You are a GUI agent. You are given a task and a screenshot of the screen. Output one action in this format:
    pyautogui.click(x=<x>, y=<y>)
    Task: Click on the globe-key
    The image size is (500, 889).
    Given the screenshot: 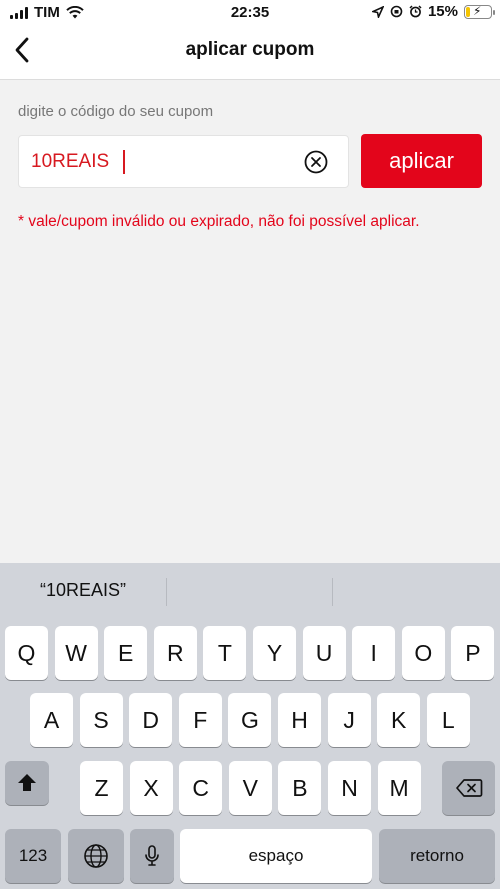 What is the action you would take?
    pyautogui.click(x=96, y=856)
    